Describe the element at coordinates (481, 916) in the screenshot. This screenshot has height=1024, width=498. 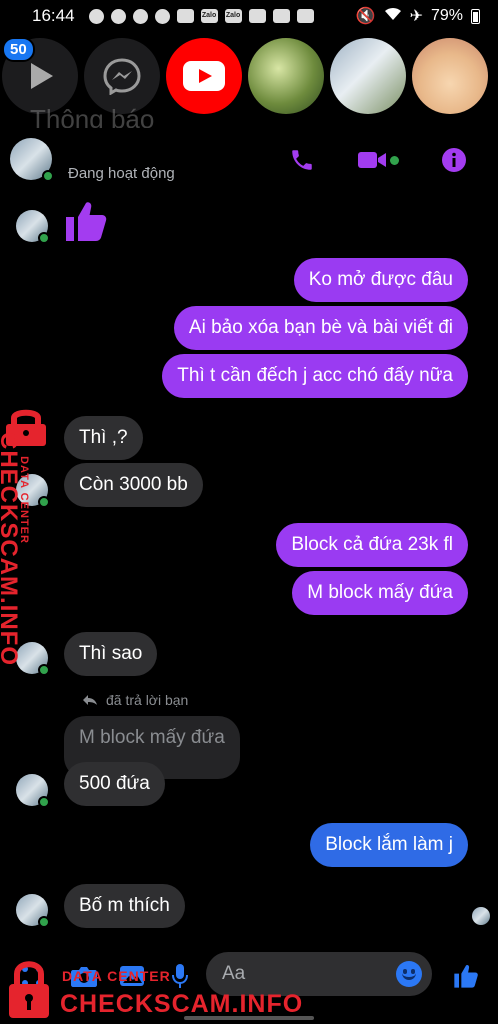
I see `seen-receipt-avatar` at that location.